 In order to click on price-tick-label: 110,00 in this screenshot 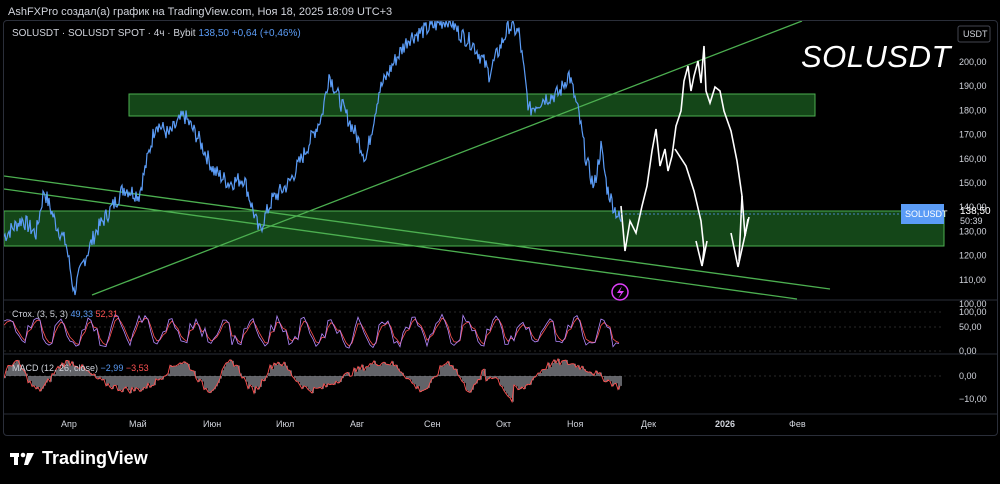, I will do `click(972, 280)`.